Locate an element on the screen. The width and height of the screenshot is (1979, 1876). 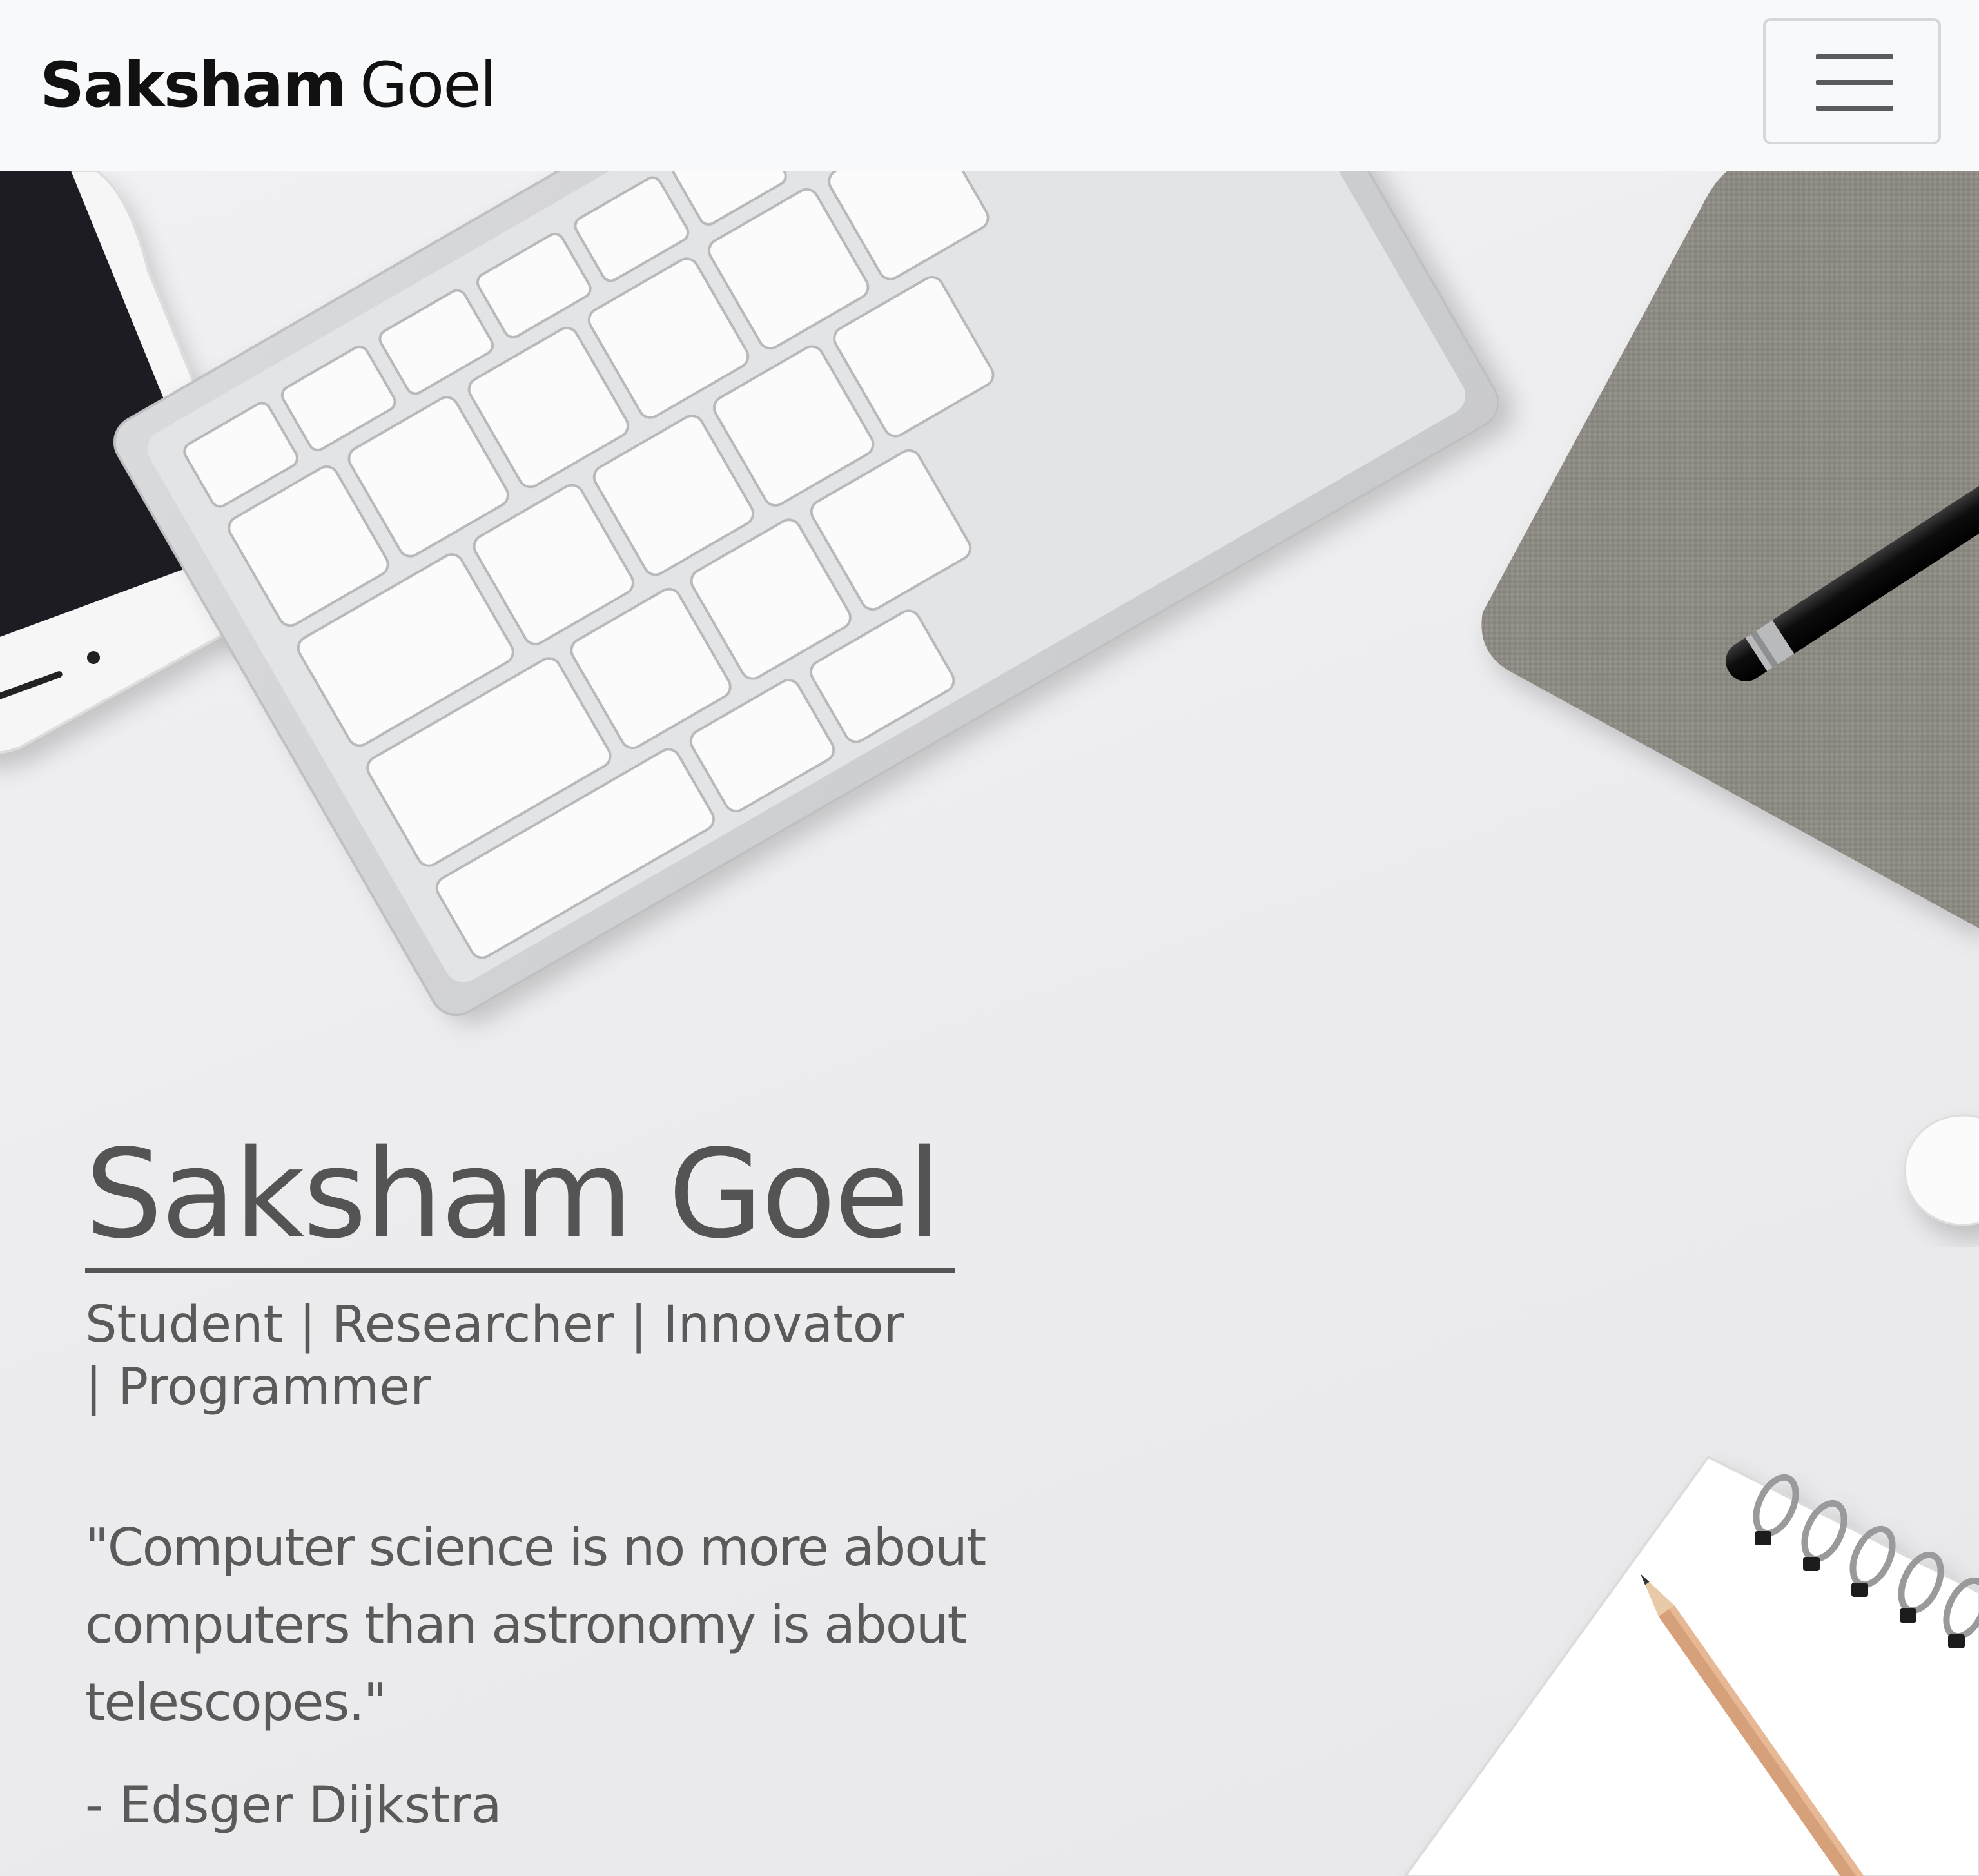
hero-title: Saksham Goel is located at coordinates (513, 1194).